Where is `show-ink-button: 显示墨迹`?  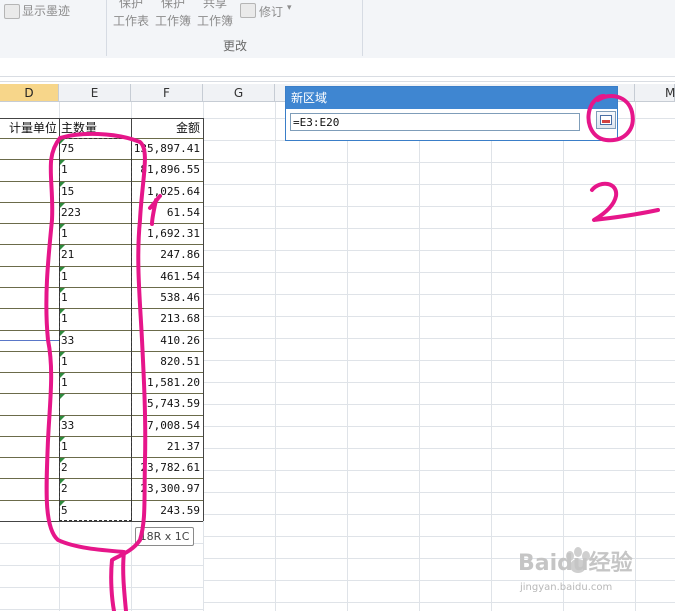 show-ink-button: 显示墨迹 is located at coordinates (46, 10).